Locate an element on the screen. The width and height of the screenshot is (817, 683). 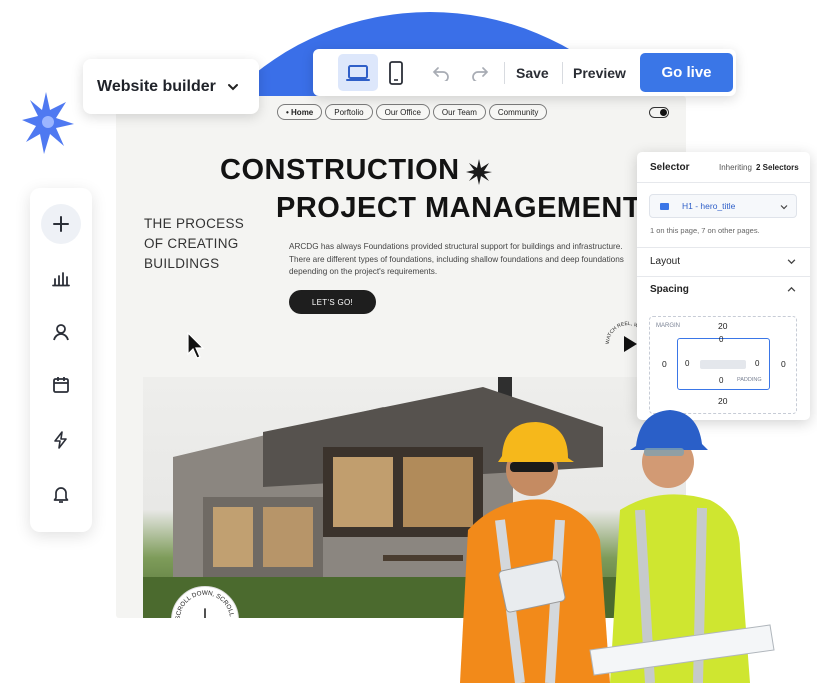
mouse-cursor-icon is located at coordinates (196, 345).